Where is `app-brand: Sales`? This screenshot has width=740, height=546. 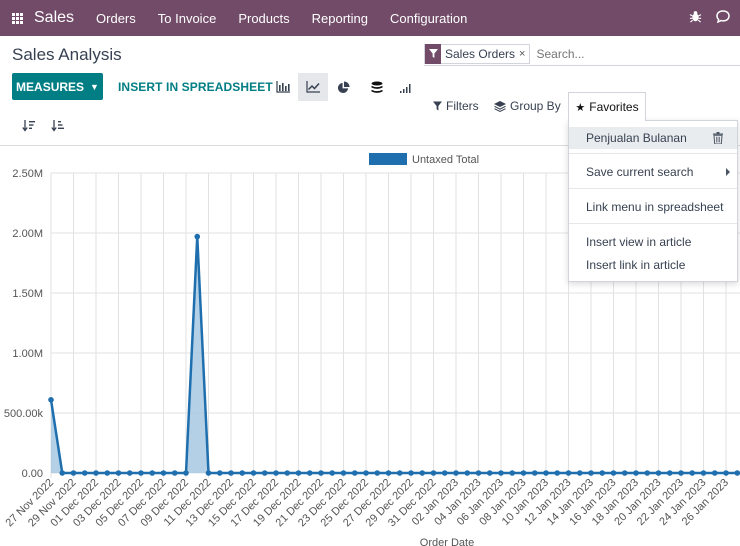
app-brand: Sales is located at coordinates (54, 18).